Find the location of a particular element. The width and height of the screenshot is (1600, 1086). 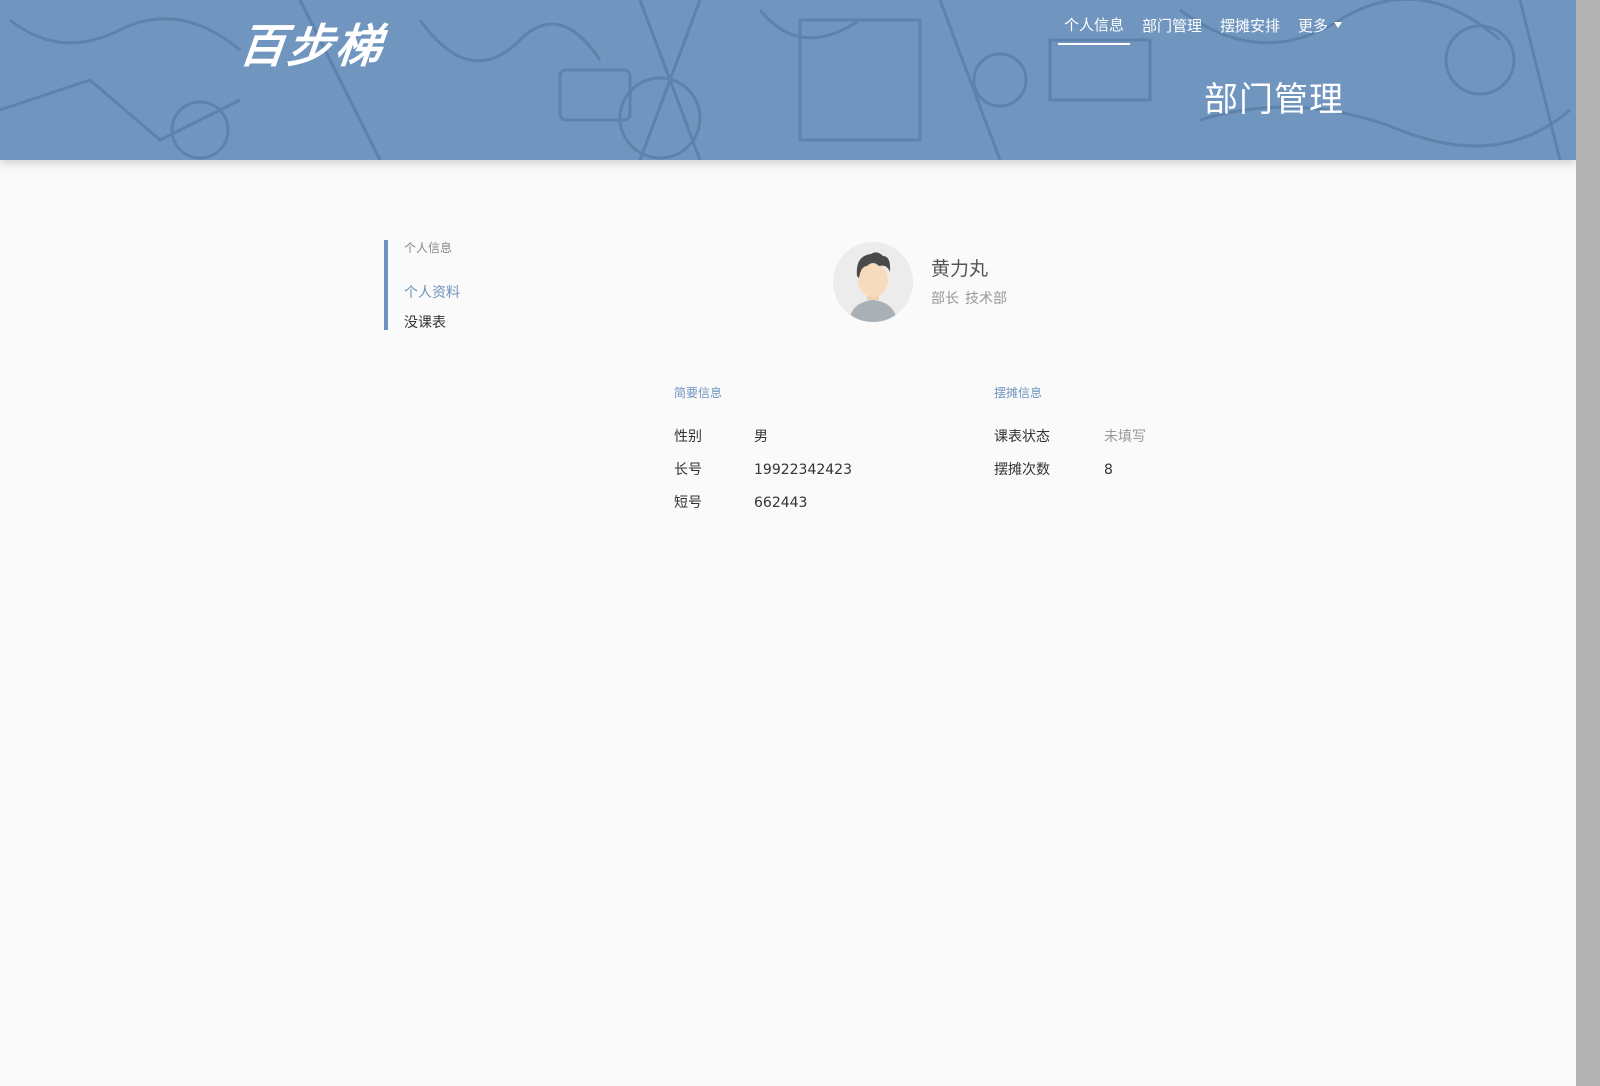

nav-more-label: 更多 is located at coordinates (1313, 26).